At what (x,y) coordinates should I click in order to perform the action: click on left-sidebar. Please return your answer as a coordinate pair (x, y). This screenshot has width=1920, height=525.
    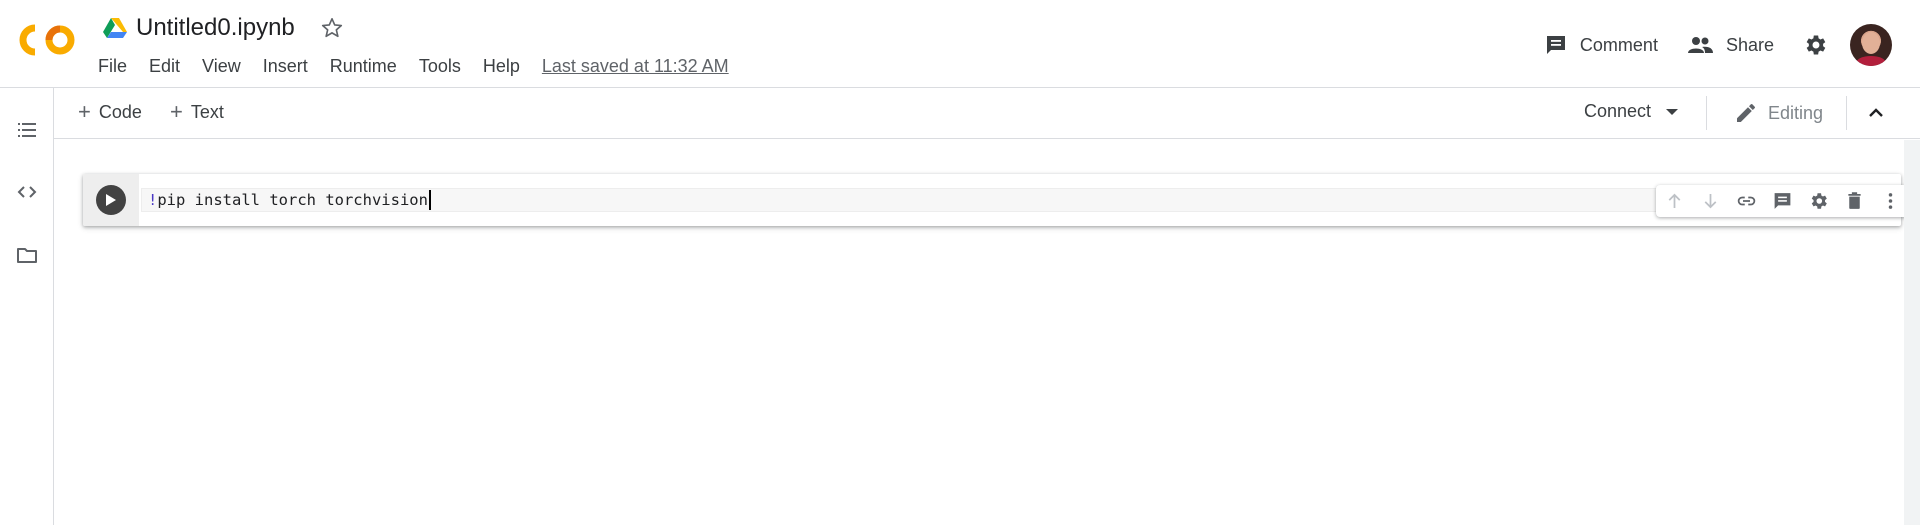
    Looking at the image, I should click on (27, 306).